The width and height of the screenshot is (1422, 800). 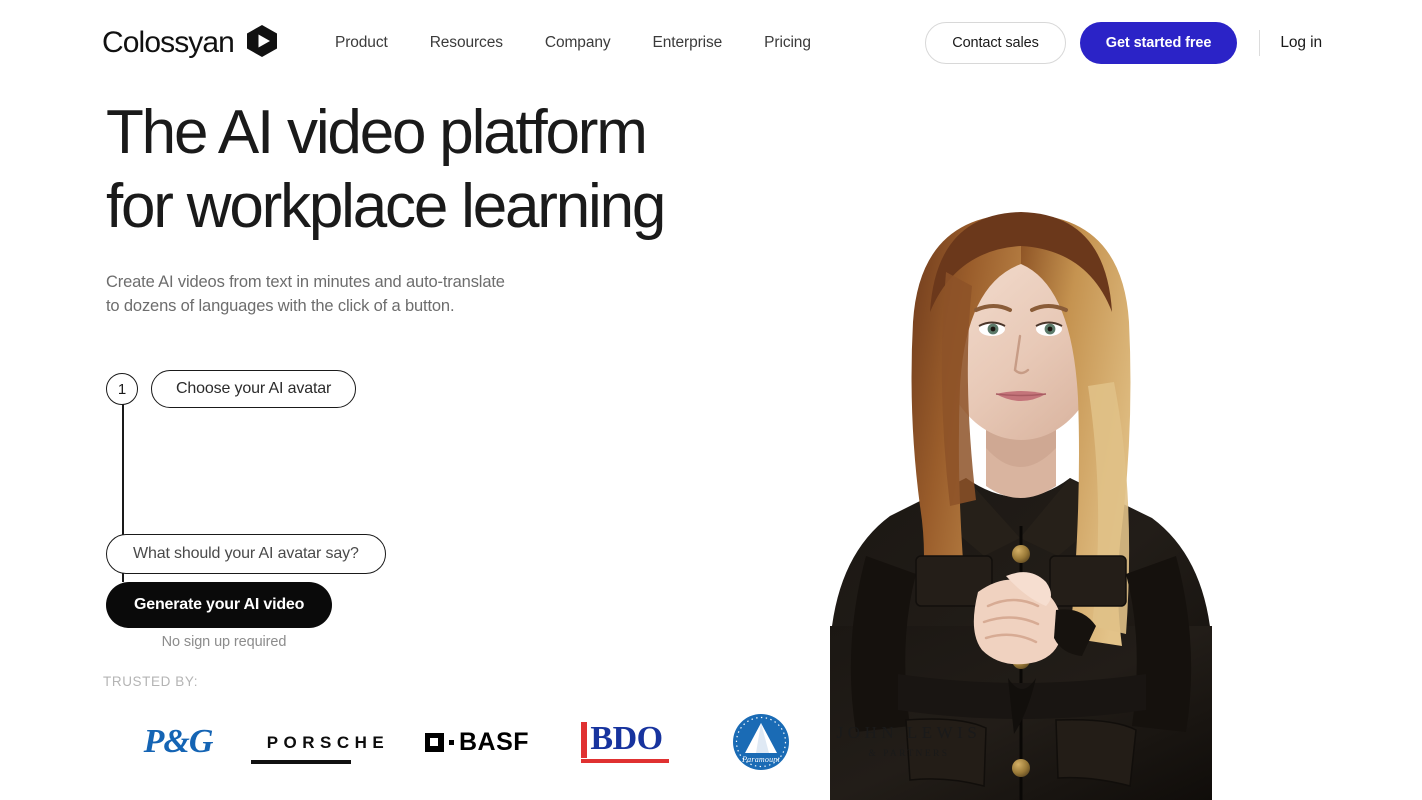 I want to click on header-divider, so click(x=1260, y=43).